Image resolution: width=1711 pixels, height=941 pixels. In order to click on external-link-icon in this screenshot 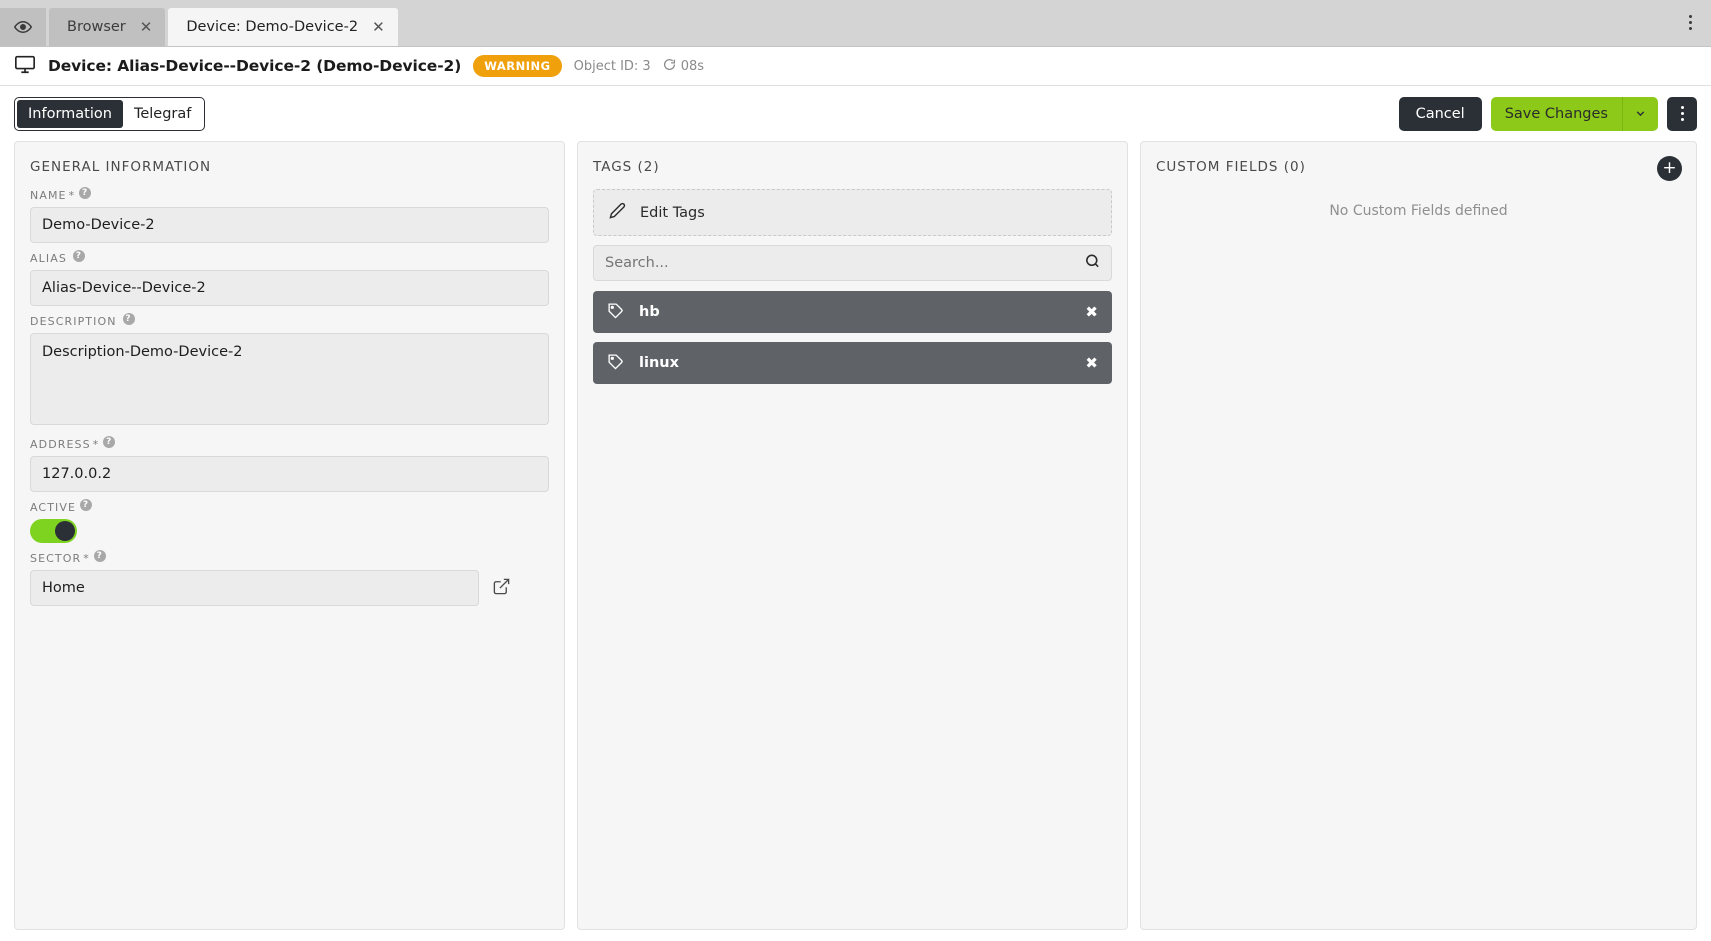, I will do `click(501, 588)`.